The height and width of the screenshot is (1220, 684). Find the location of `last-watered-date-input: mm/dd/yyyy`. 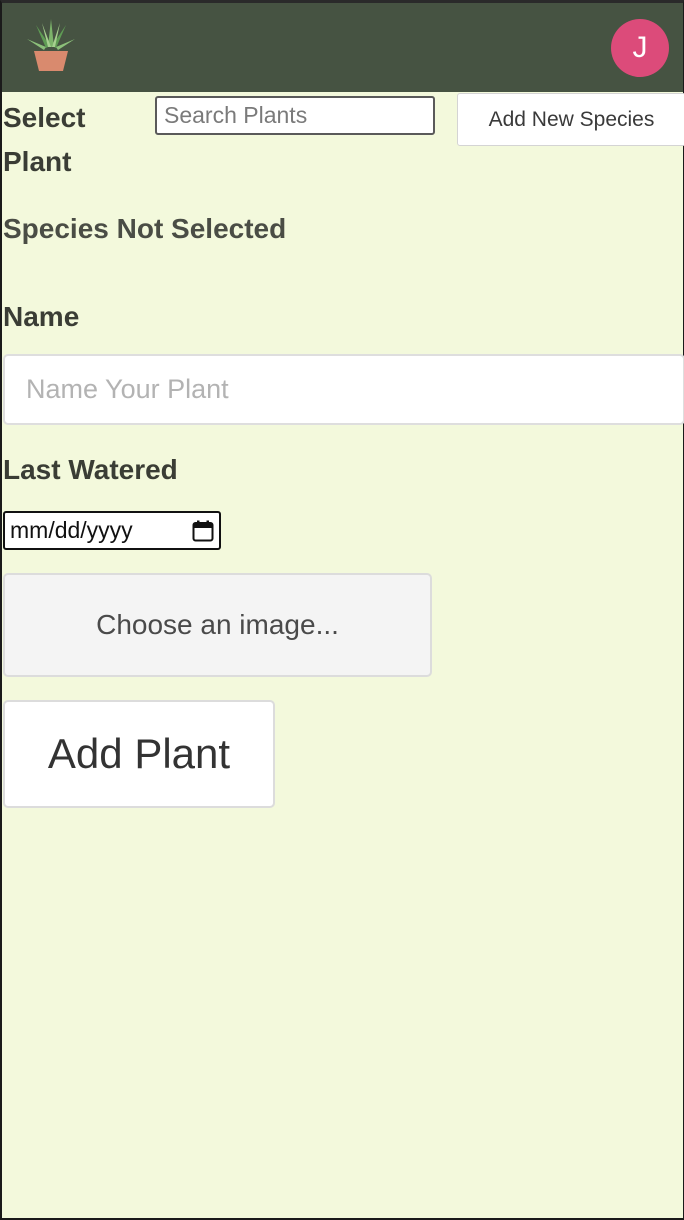

last-watered-date-input: mm/dd/yyyy is located at coordinates (112, 530).